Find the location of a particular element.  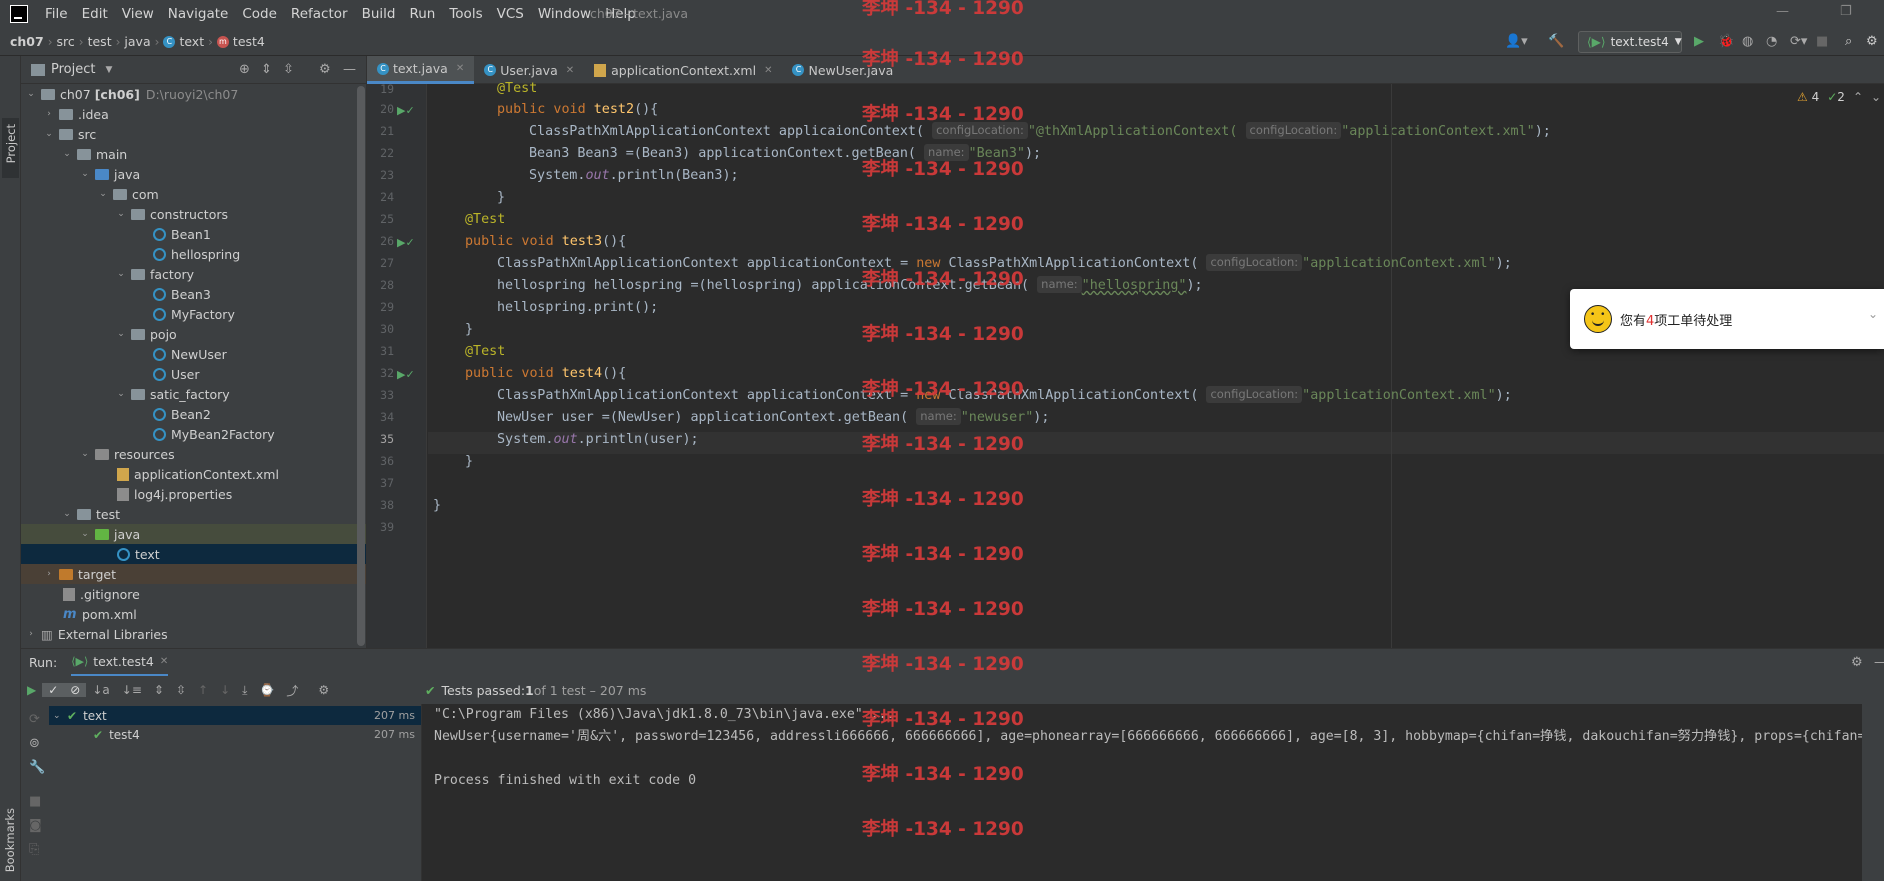

tree-item-mybean2factory: MyBean2Factory is located at coordinates (193, 434).